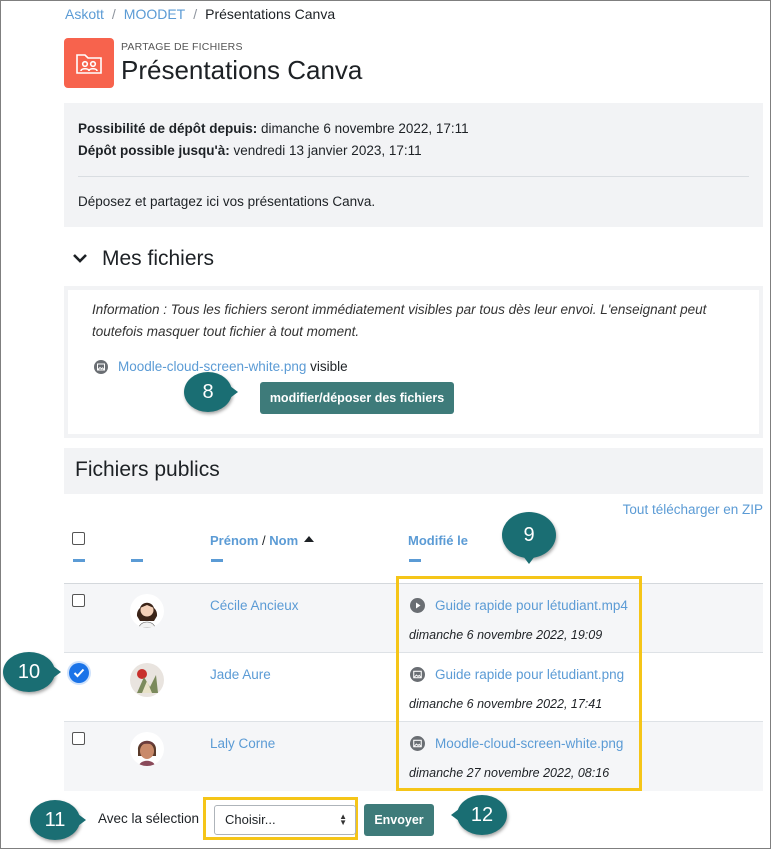 This screenshot has height=849, width=771. I want to click on user-name-link: Cécile Ancieux, so click(254, 605).